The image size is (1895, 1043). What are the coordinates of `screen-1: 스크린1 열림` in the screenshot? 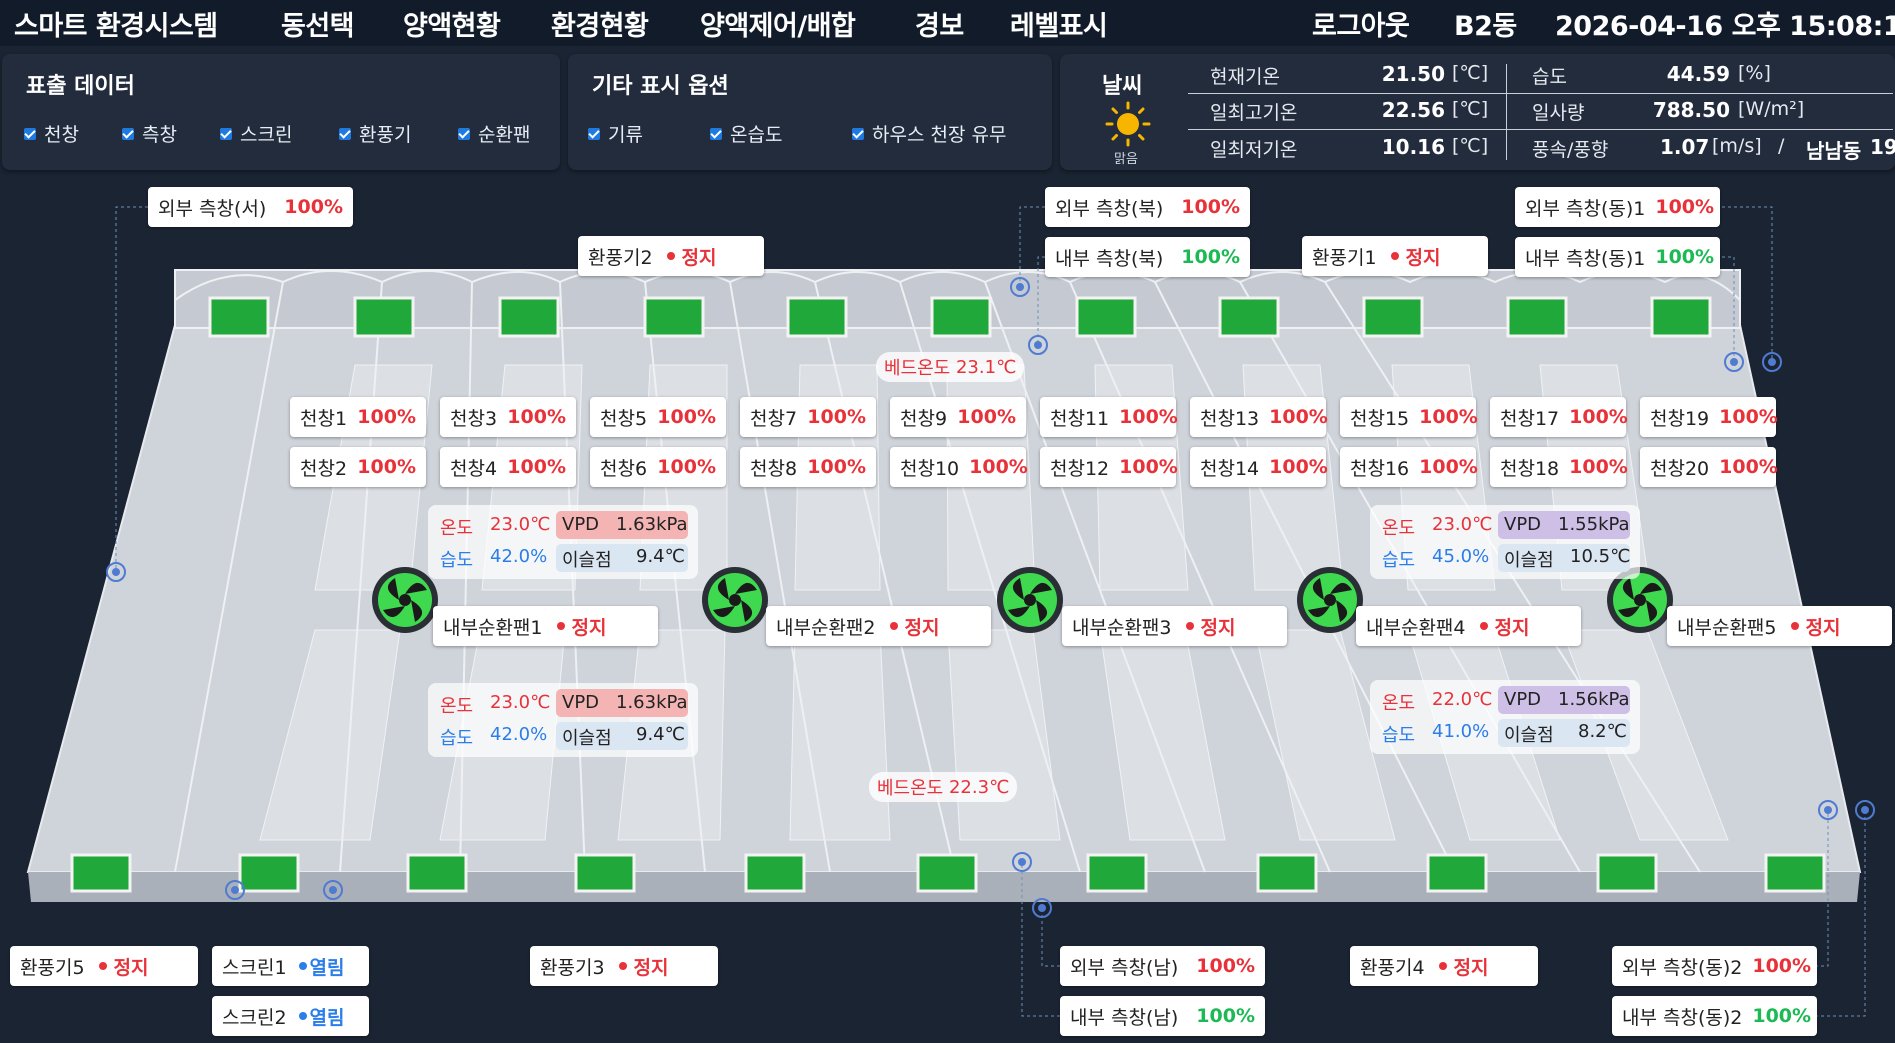 It's located at (290, 966).